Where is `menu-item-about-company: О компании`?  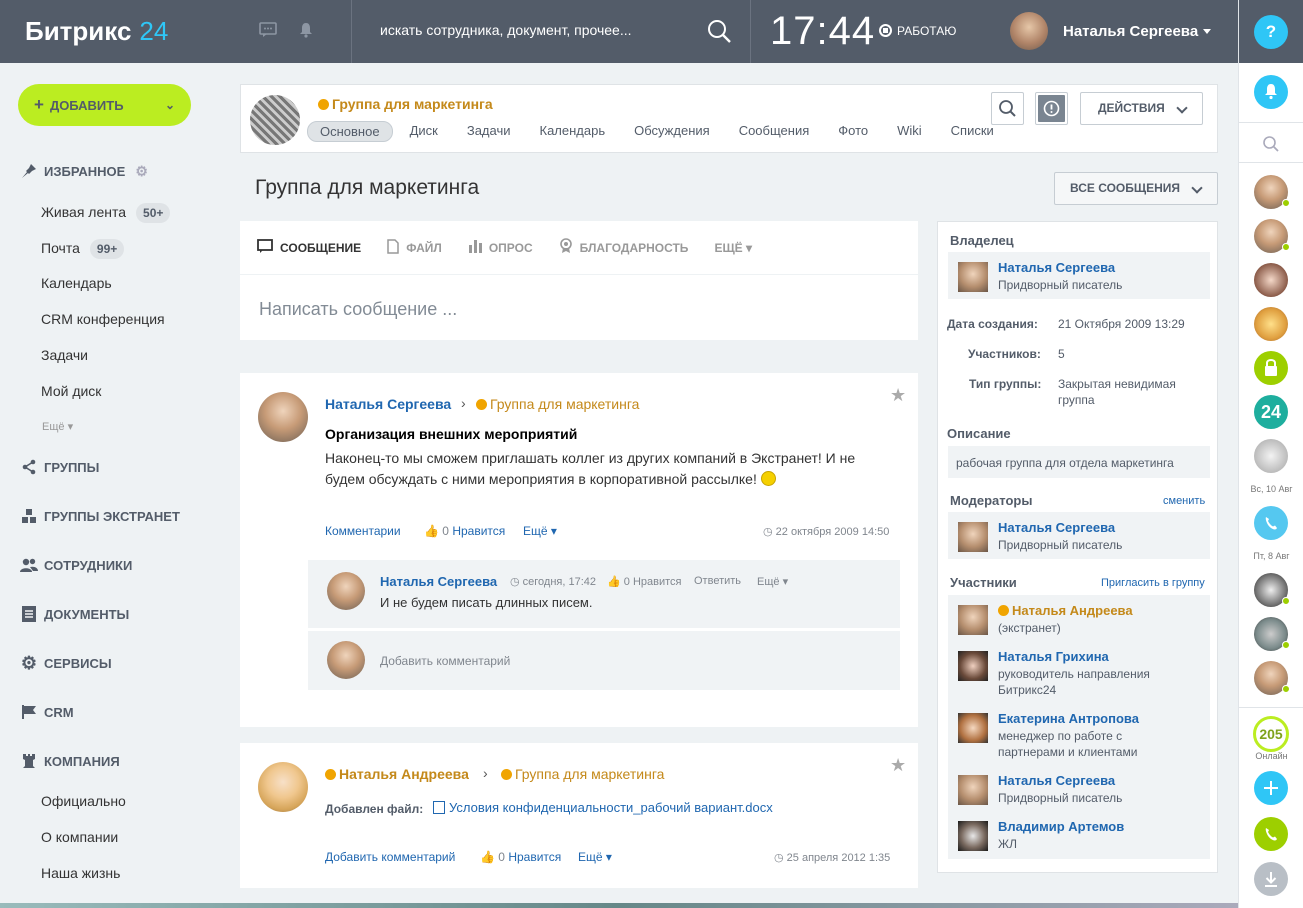 menu-item-about-company: О компании is located at coordinates (79, 837).